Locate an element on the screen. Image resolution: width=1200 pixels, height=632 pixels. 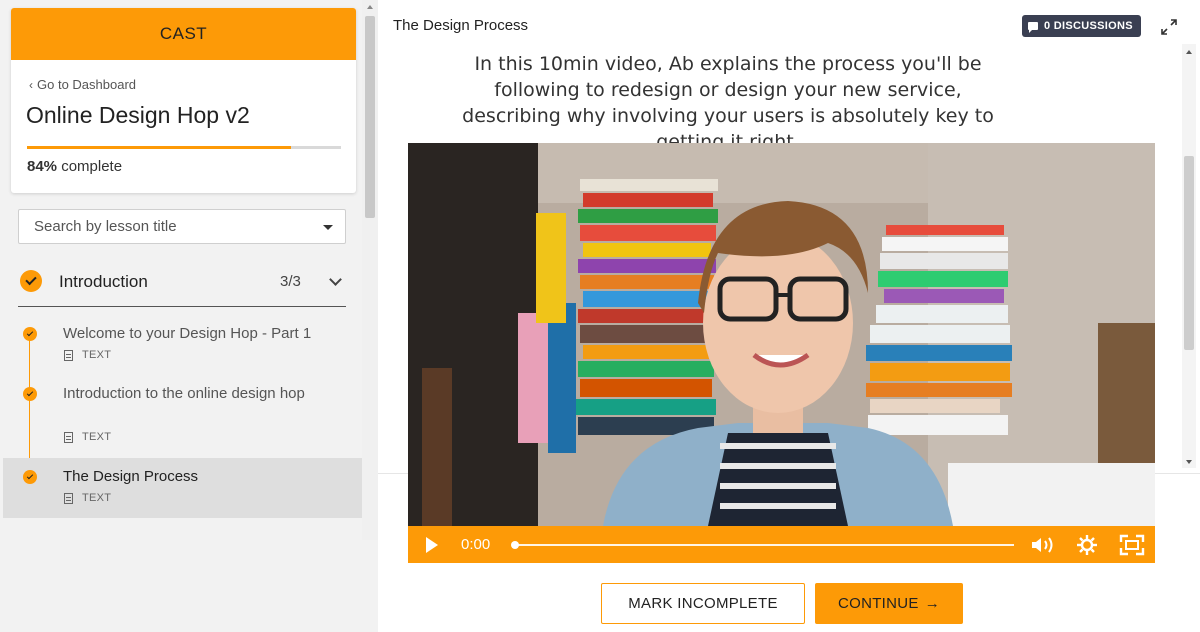
play-icon is located at coordinates (432, 545).